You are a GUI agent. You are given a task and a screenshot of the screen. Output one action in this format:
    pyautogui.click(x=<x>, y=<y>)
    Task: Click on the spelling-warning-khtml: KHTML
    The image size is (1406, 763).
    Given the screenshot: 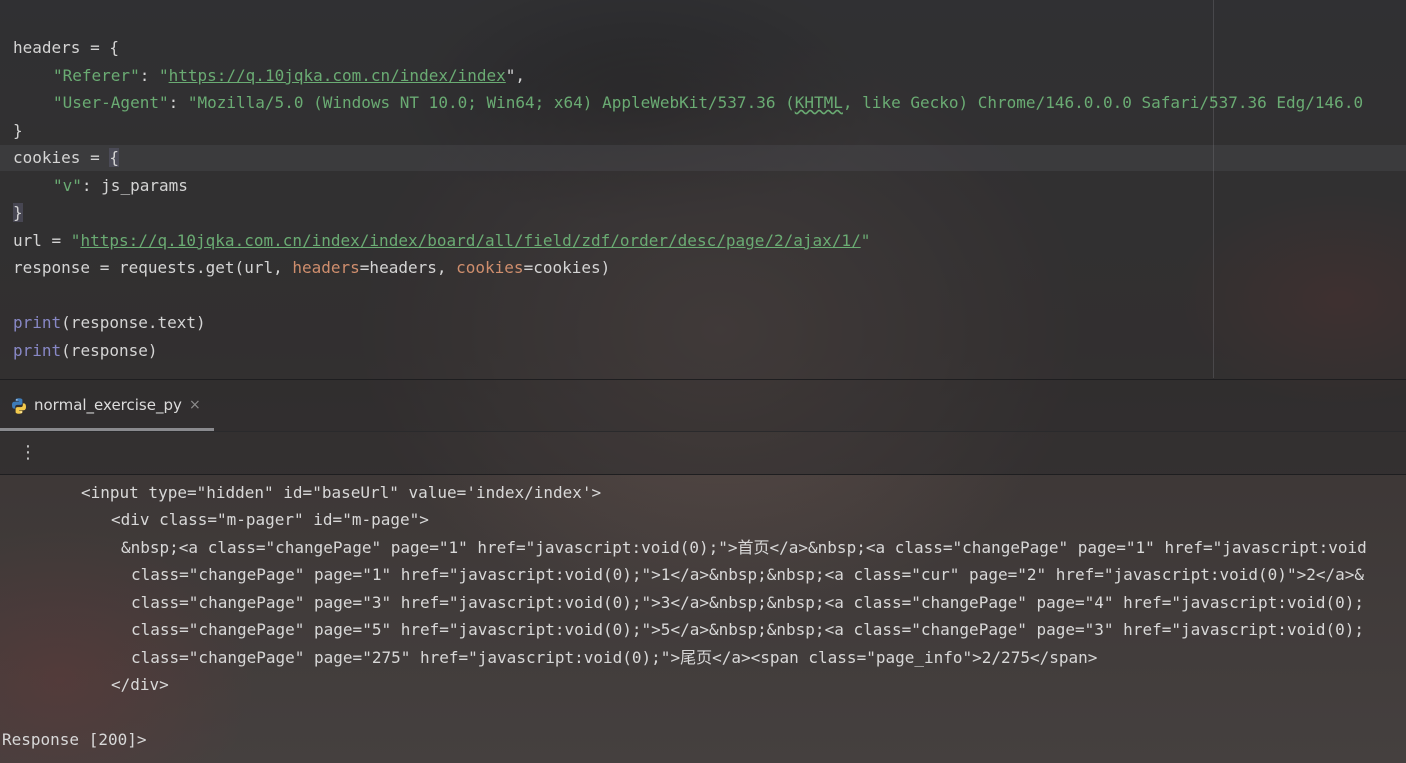 What is the action you would take?
    pyautogui.click(x=819, y=102)
    